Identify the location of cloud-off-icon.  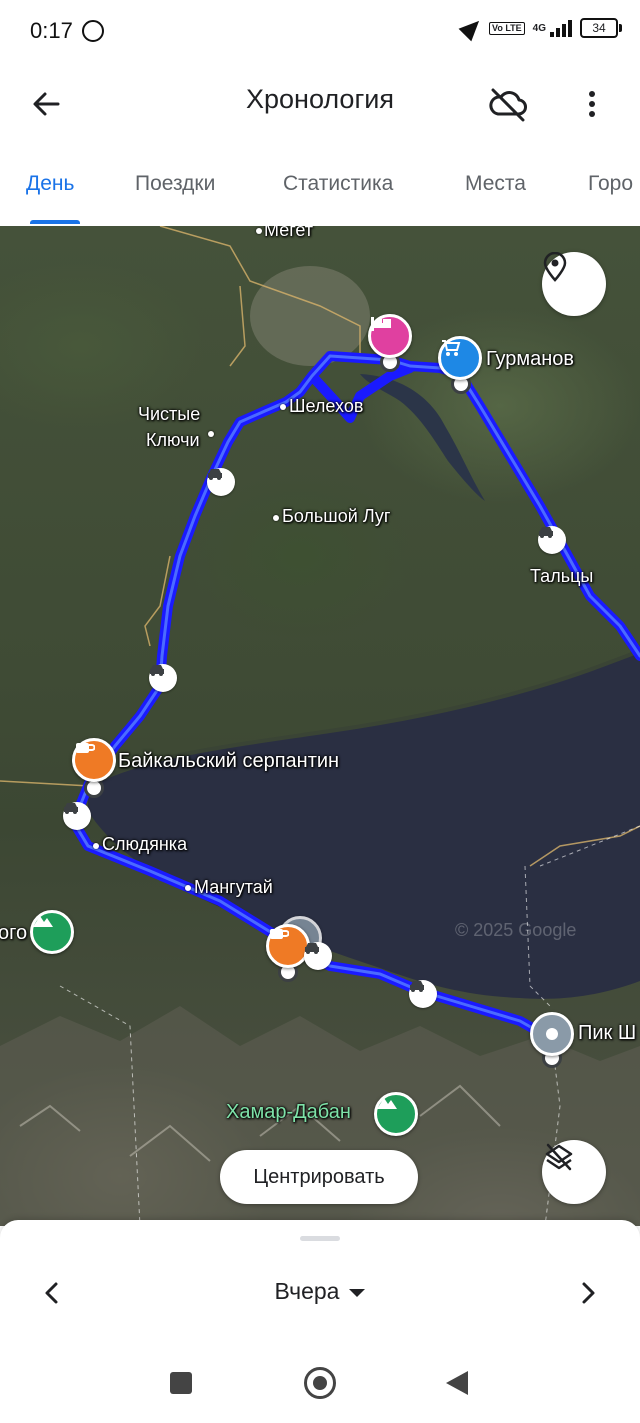
(508, 105).